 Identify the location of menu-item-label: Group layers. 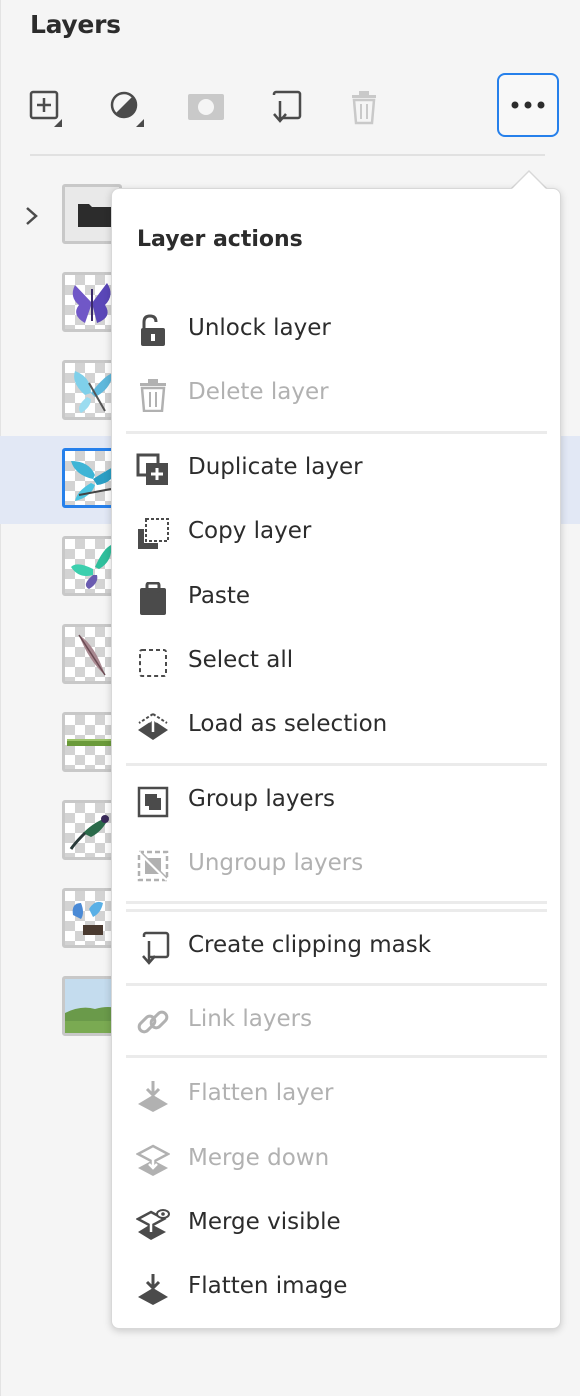
(262, 799).